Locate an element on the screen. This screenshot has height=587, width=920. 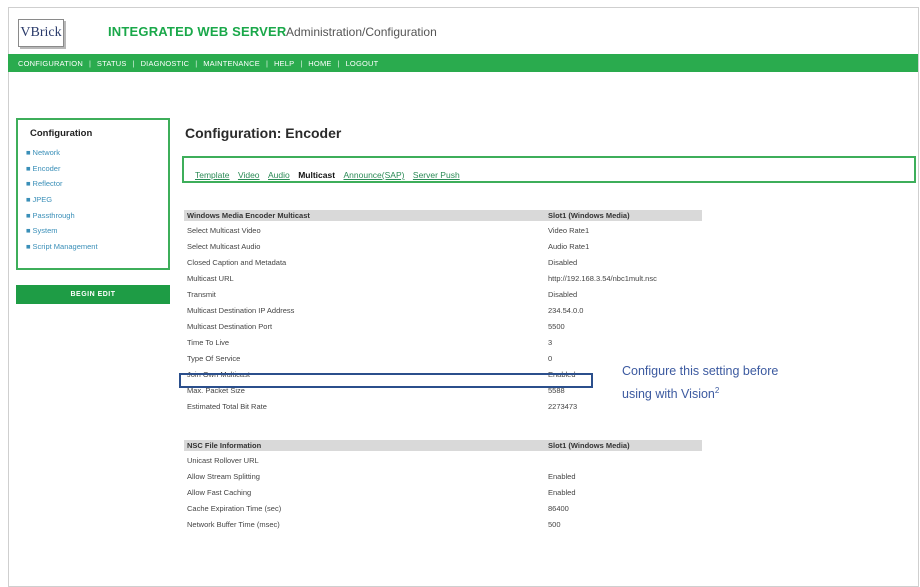
row-label: Multicast Destination IP Address is located at coordinates (241, 310).